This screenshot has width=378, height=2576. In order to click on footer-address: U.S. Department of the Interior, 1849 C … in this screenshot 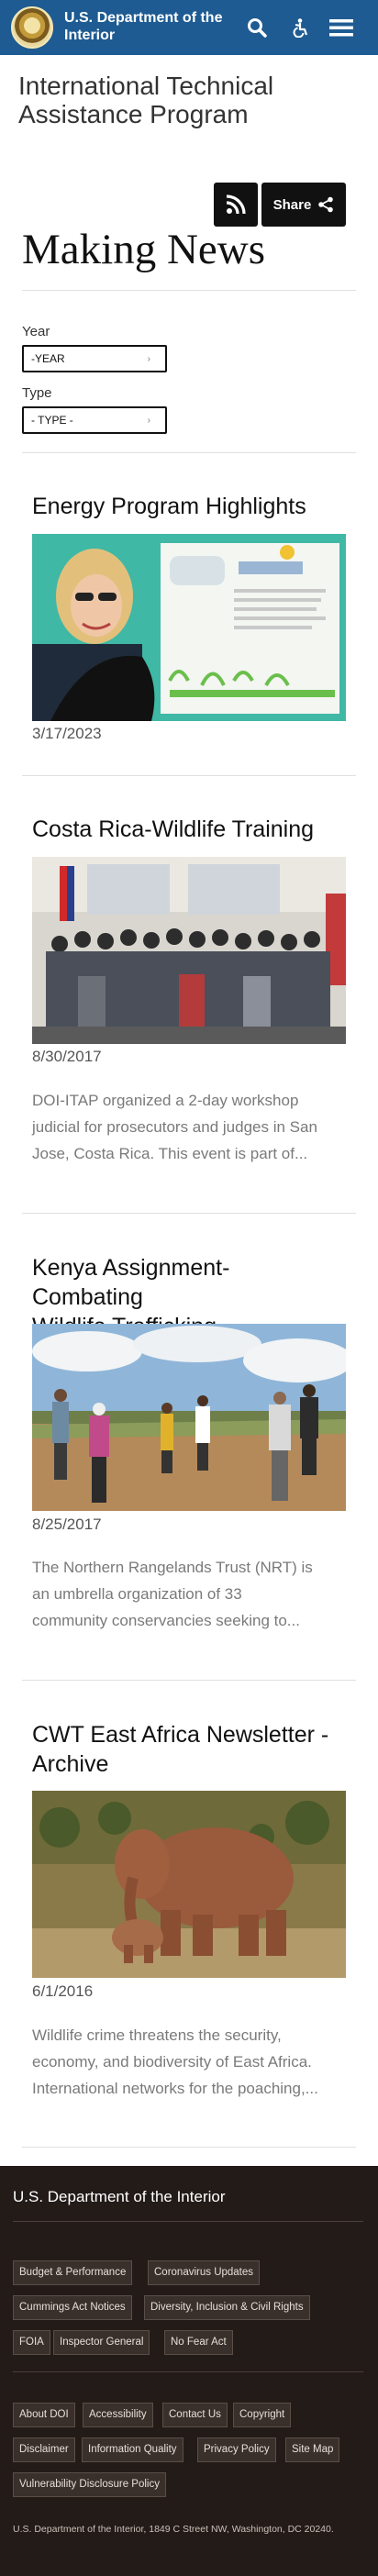, I will do `click(173, 2529)`.